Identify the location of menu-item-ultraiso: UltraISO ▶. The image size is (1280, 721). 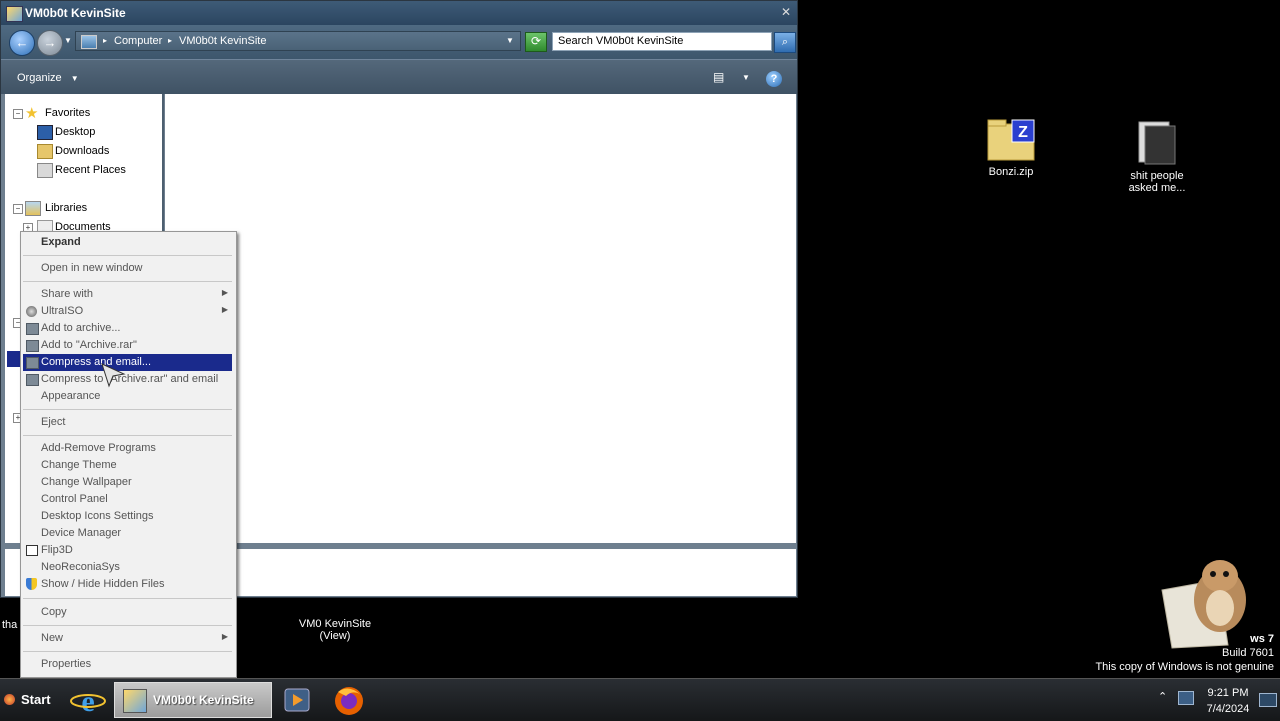
(127, 311).